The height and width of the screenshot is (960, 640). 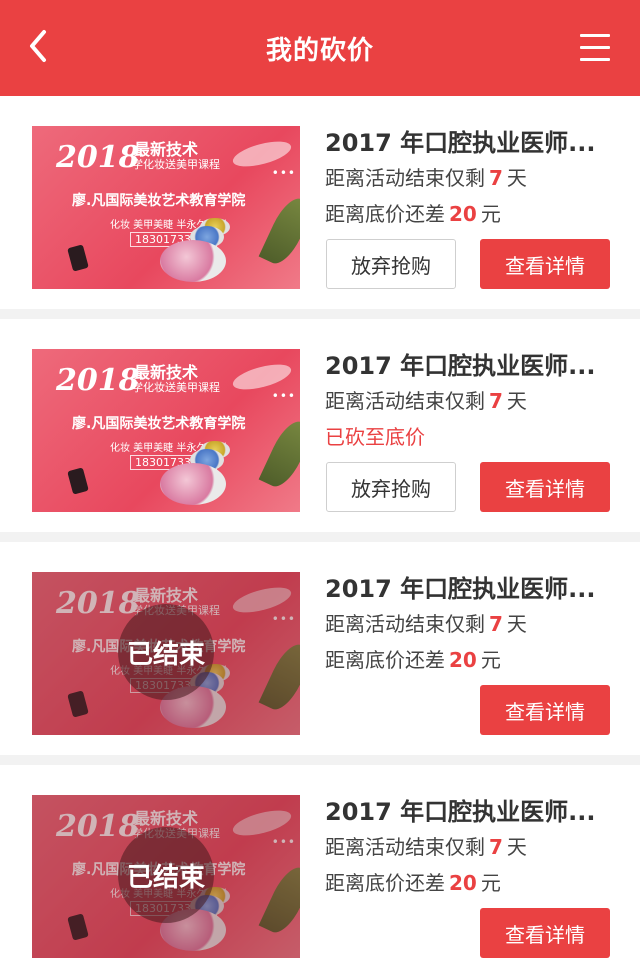 What do you see at coordinates (40, 46) in the screenshot?
I see `back-icon` at bounding box center [40, 46].